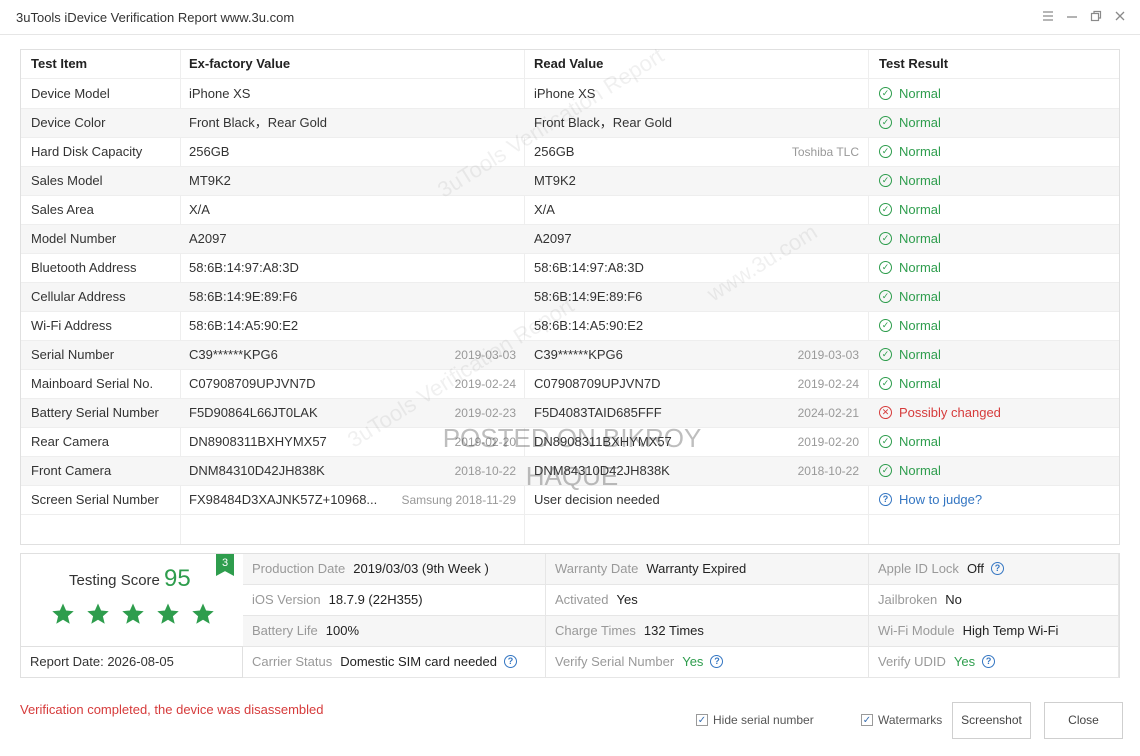 Image resolution: width=1140 pixels, height=756 pixels. What do you see at coordinates (177, 578) in the screenshot?
I see `testing-score-value: 95` at bounding box center [177, 578].